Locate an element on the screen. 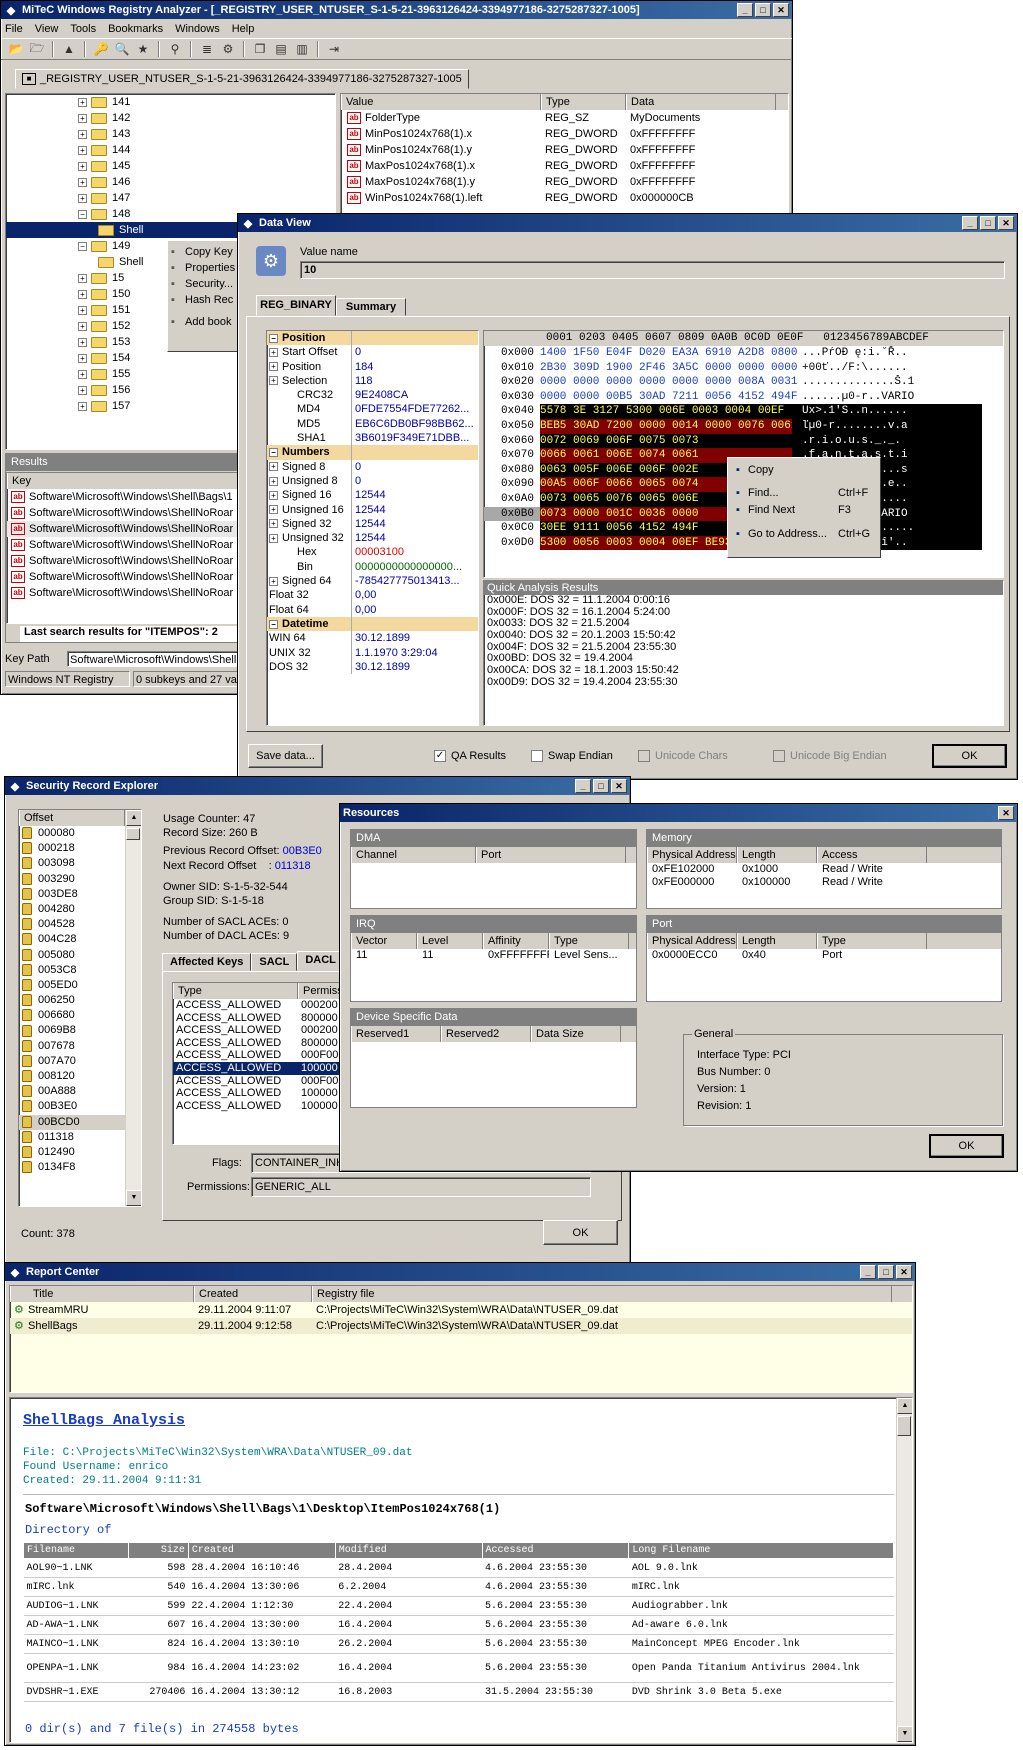 The width and height of the screenshot is (1023, 1750). prop-row: Float 32 0,00 is located at coordinates (372, 595).